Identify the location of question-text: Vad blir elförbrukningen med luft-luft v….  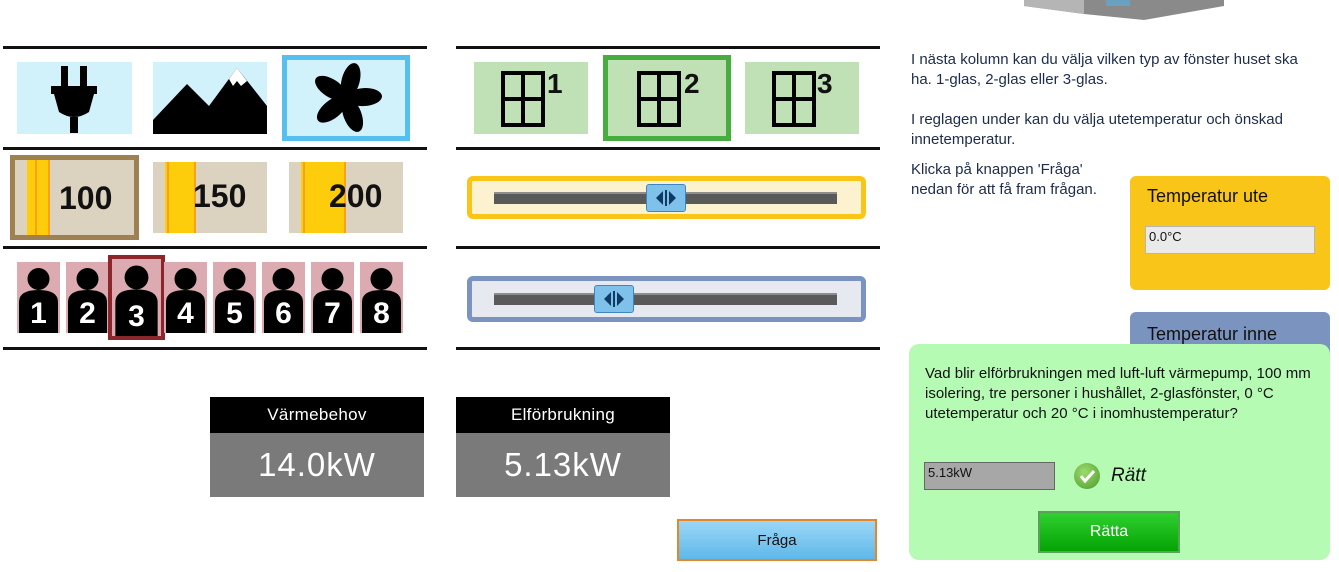
(1118, 393).